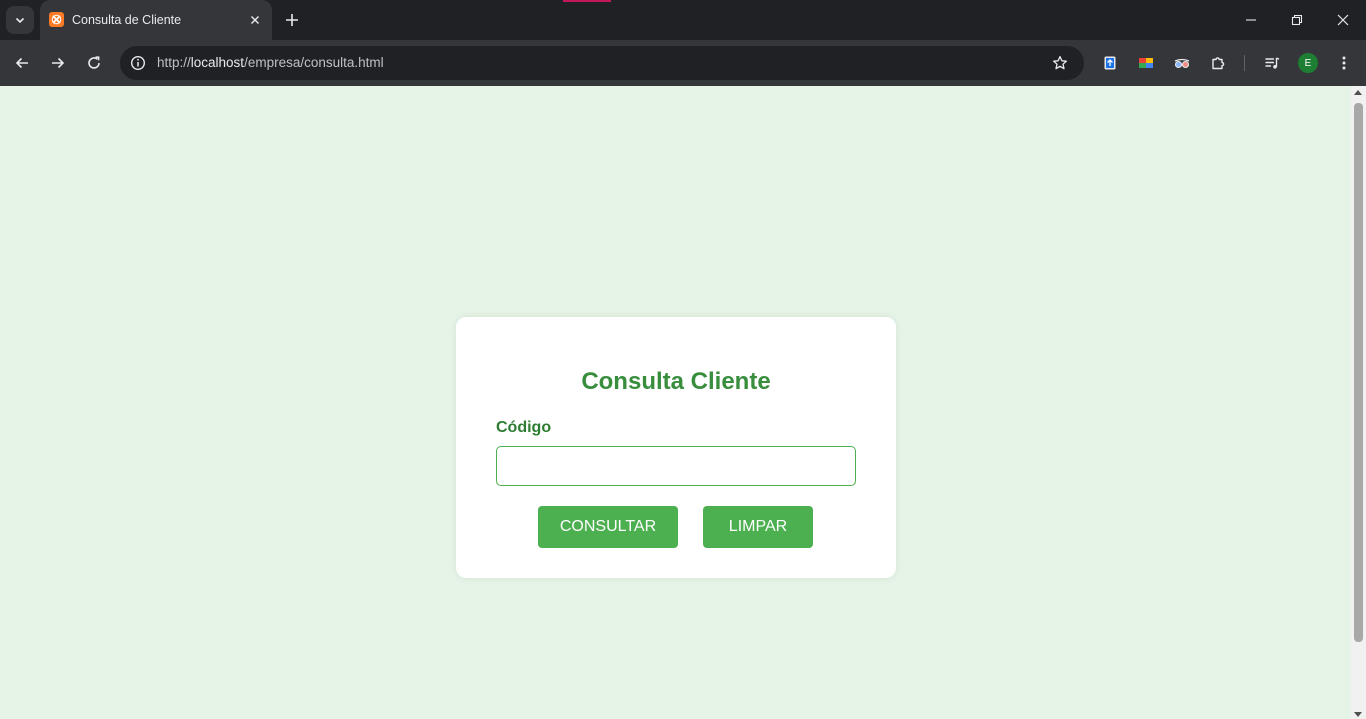 The height and width of the screenshot is (719, 1366). What do you see at coordinates (127, 20) in the screenshot?
I see `tab-title: Consulta de Cliente` at bounding box center [127, 20].